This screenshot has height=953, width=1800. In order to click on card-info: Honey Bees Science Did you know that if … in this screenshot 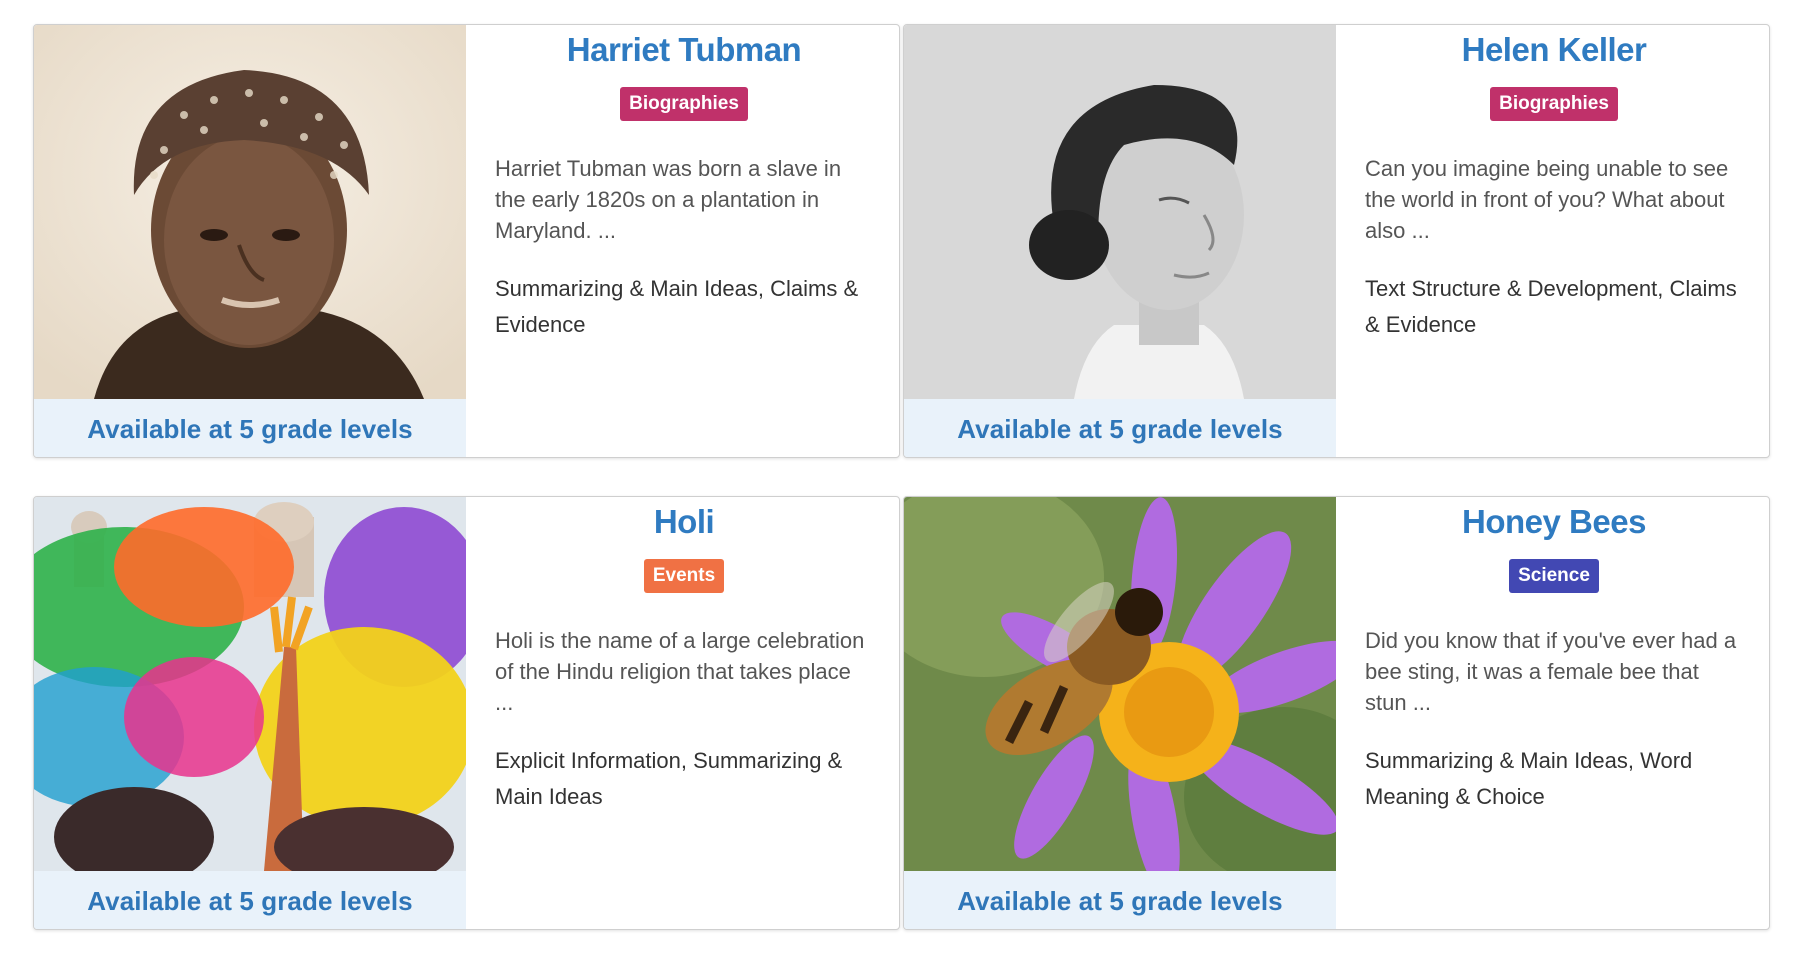, I will do `click(1553, 713)`.